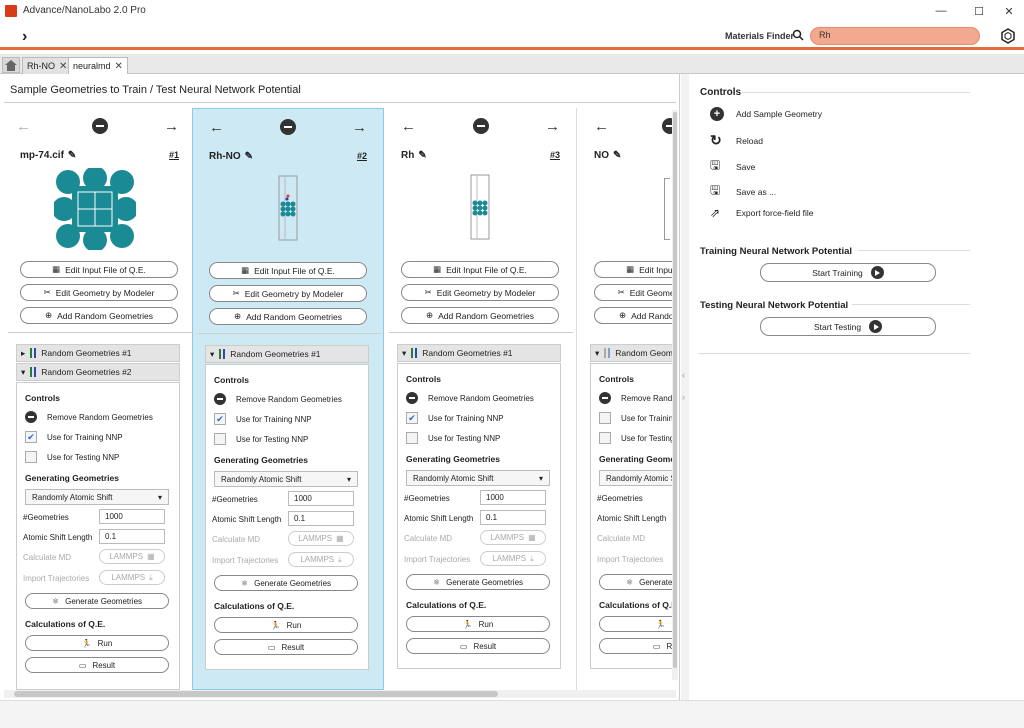 The width and height of the screenshot is (1024, 728). What do you see at coordinates (848, 272) in the screenshot?
I see `start-training-button: Start Training` at bounding box center [848, 272].